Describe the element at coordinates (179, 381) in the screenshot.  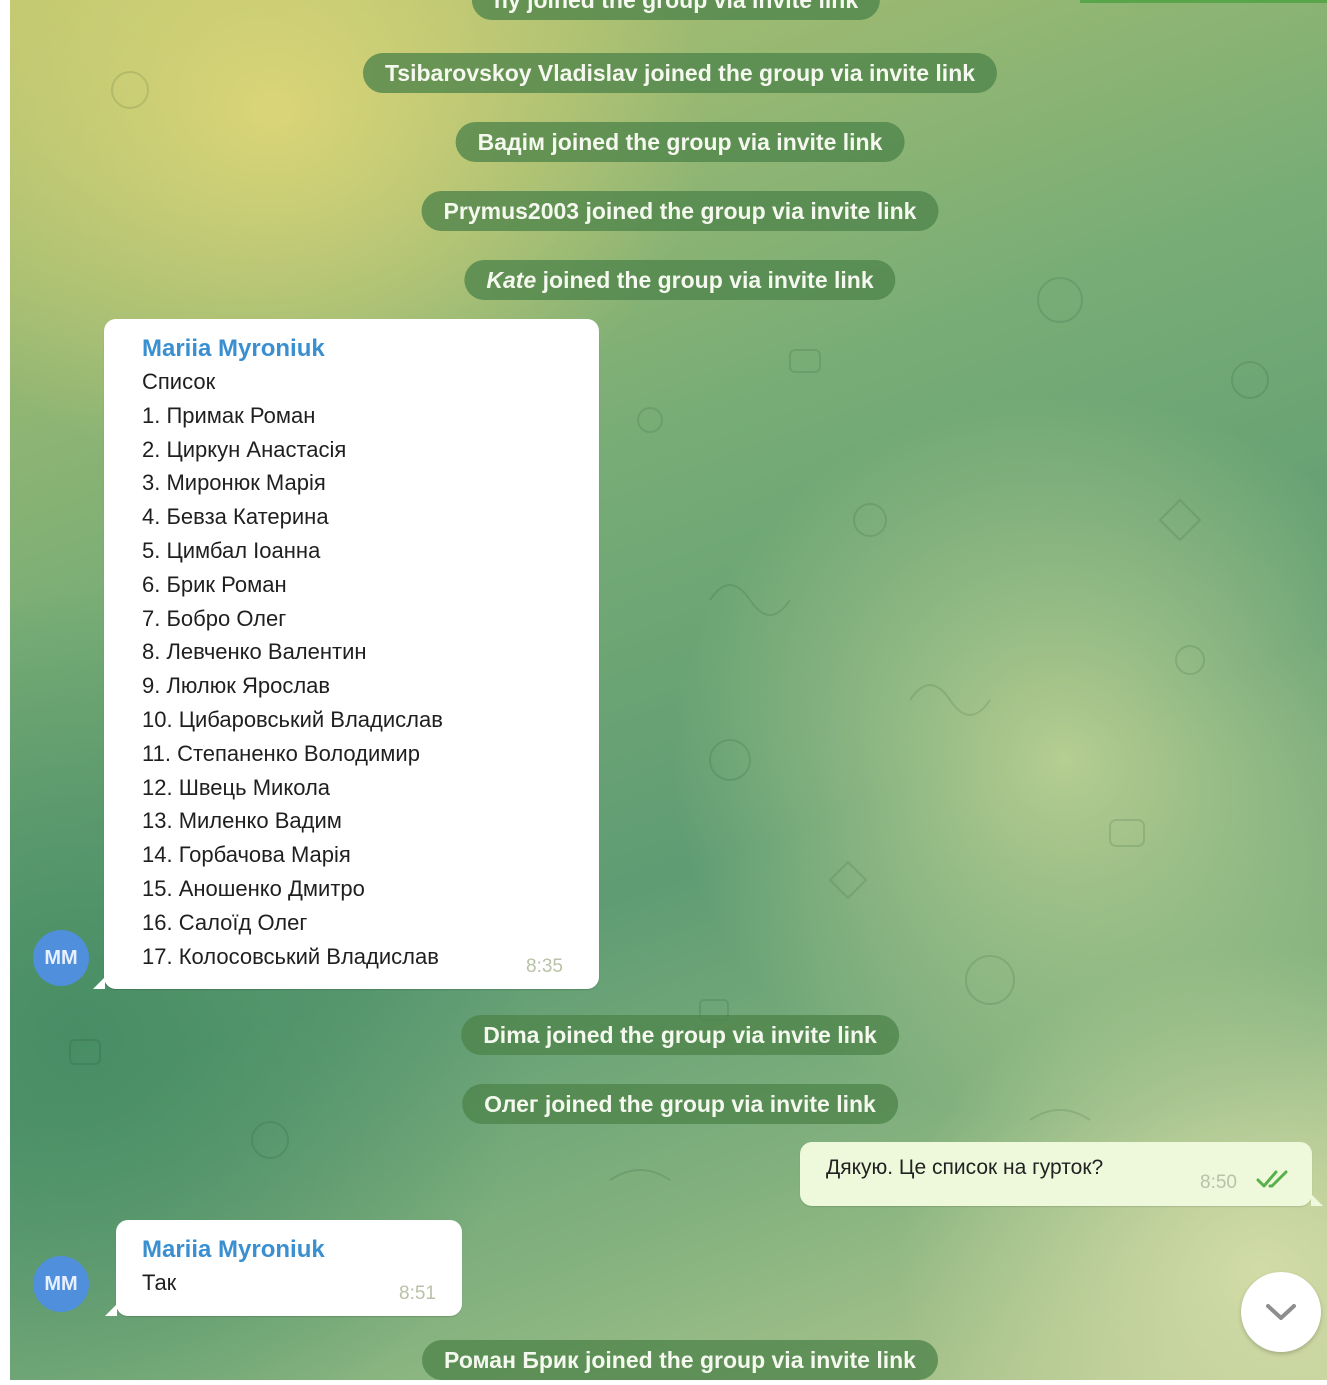
I see `message-line: Список` at that location.